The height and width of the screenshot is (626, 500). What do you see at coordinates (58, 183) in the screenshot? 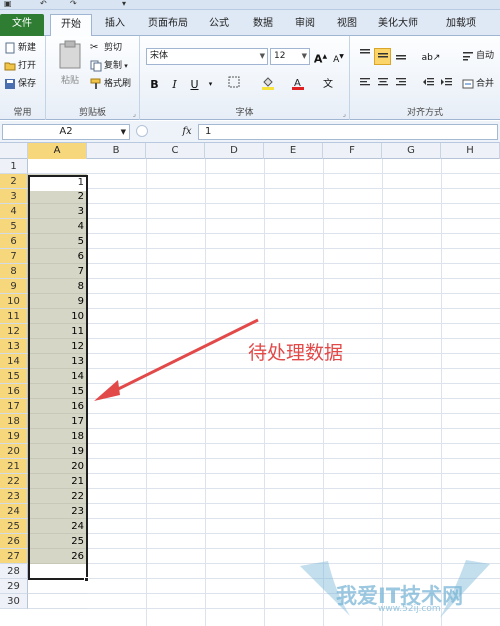
I see `active-cell: 1` at bounding box center [58, 183].